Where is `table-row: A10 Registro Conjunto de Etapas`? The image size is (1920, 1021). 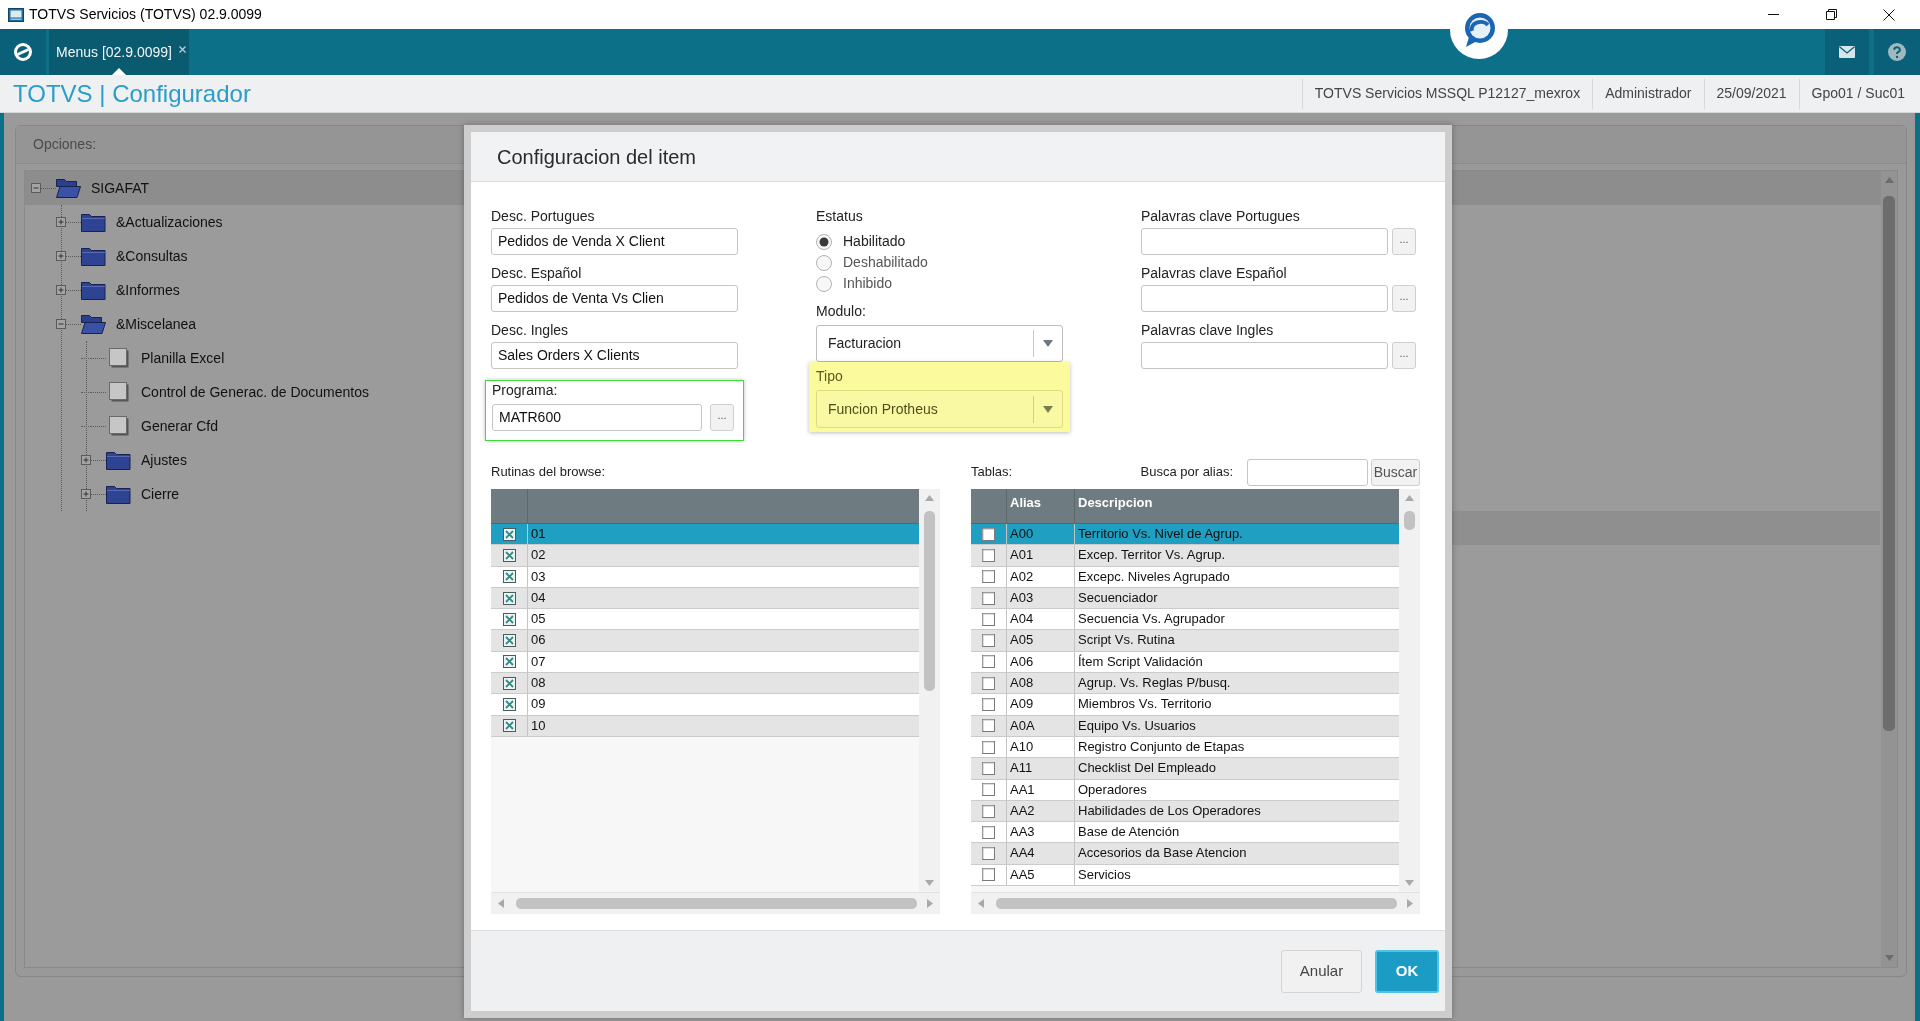 table-row: A10 Registro Conjunto de Etapas is located at coordinates (1185, 747).